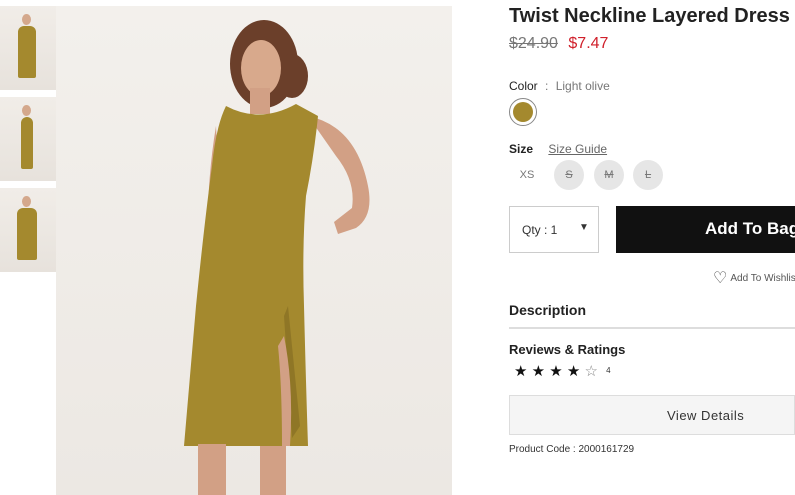 This screenshot has height=495, width=795. What do you see at coordinates (572, 449) in the screenshot?
I see `product-code: Product Code : 2000161729` at bounding box center [572, 449].